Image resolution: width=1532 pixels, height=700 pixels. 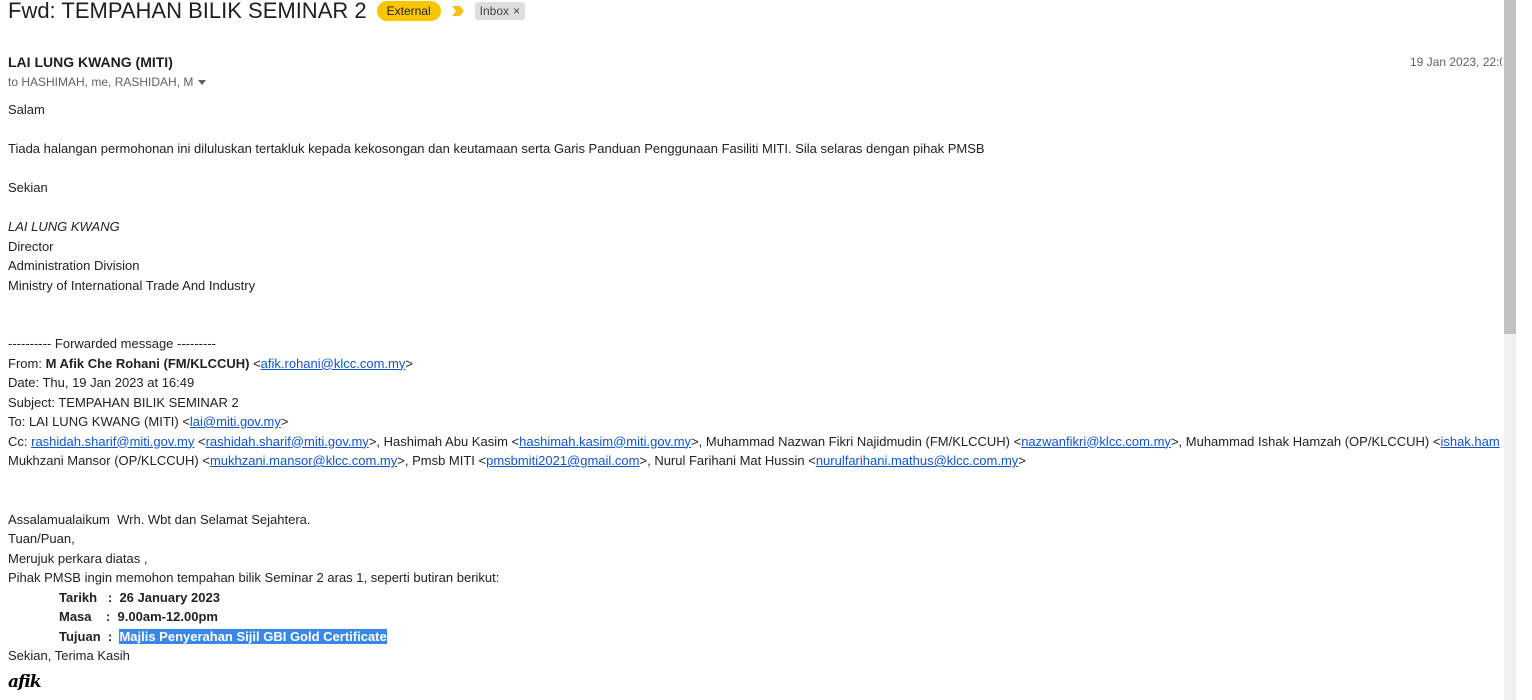 I want to click on cc-email-link: mukhzani.mansor@klcc.com.my, so click(x=303, y=460).